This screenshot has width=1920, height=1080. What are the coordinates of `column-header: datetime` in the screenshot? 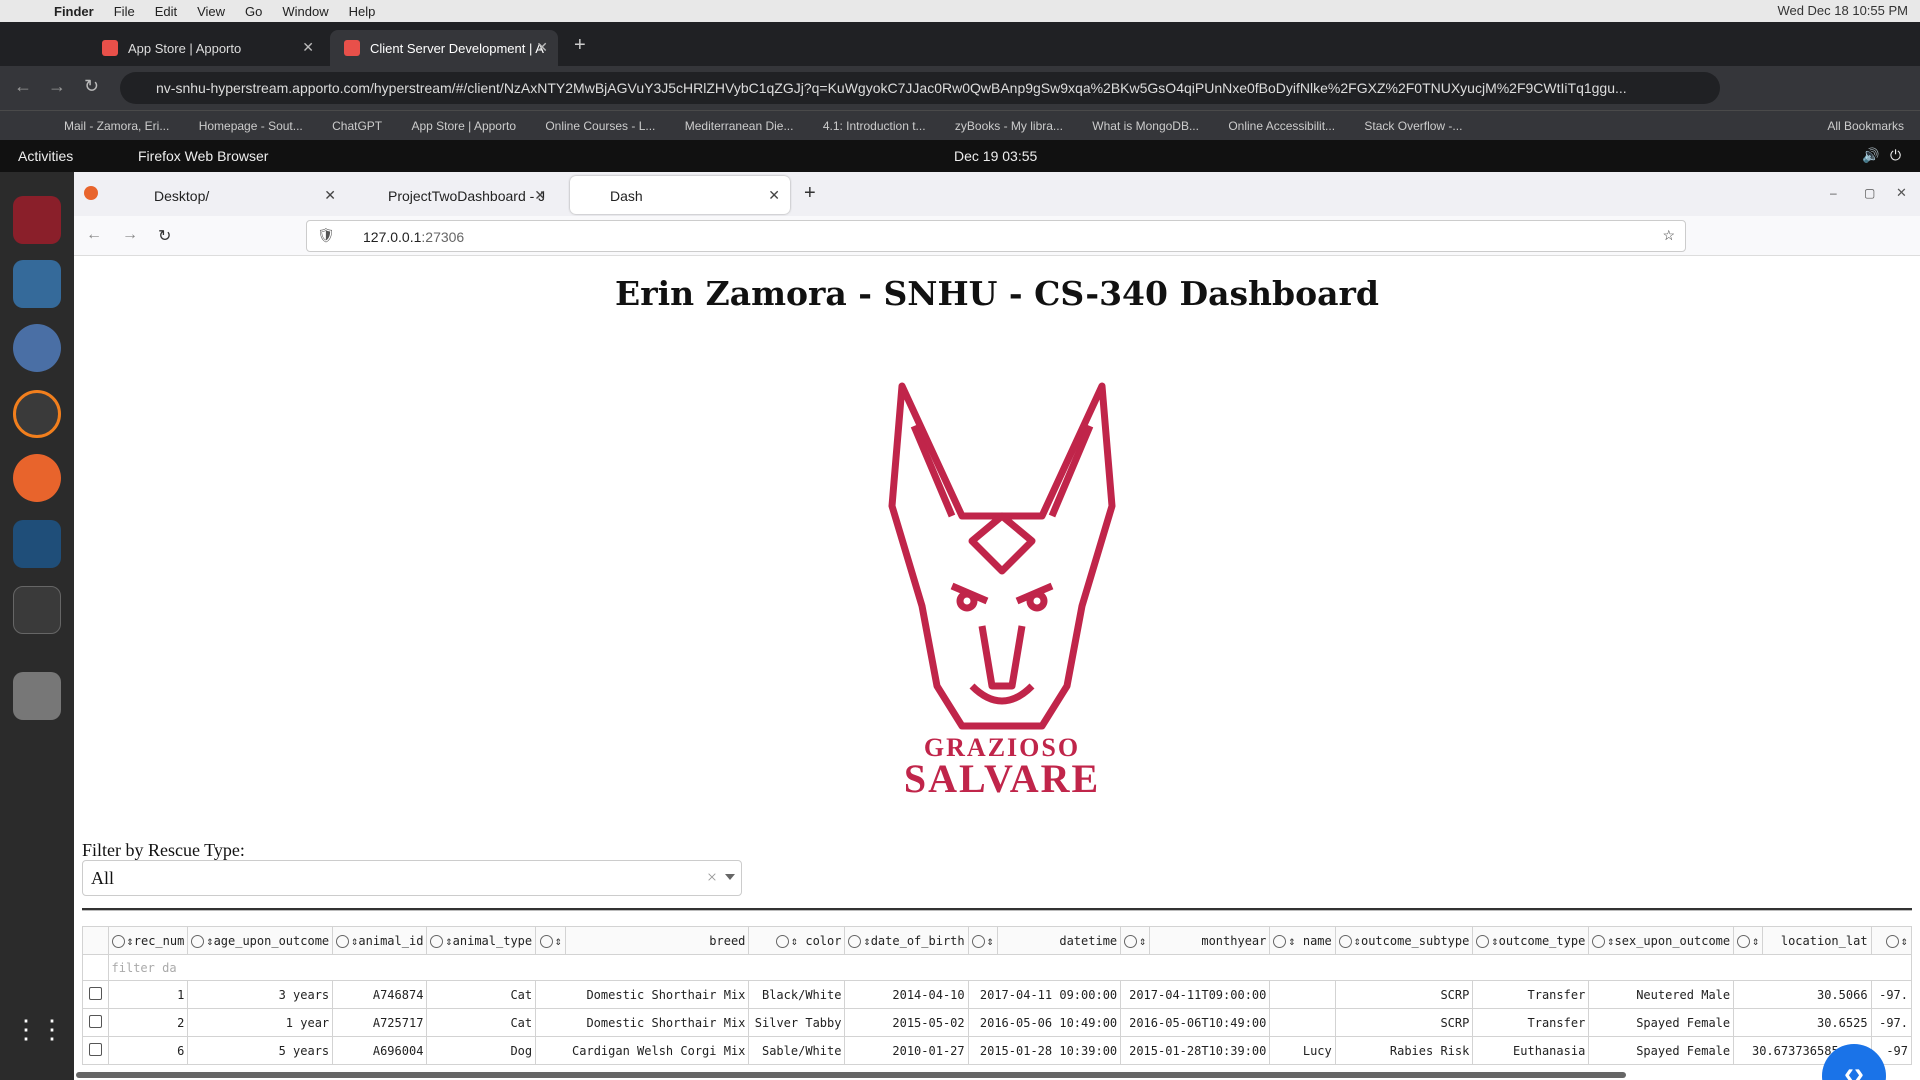 It's located at (1059, 940).